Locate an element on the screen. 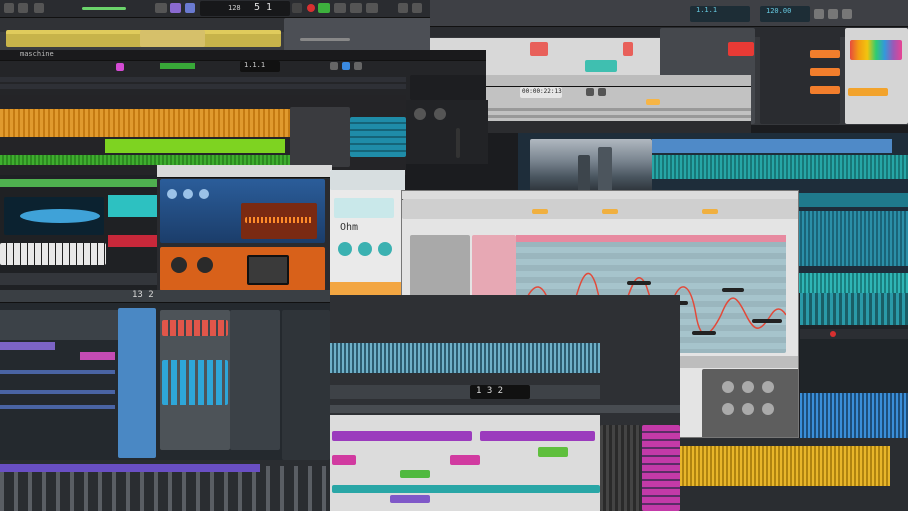  blue-waveform is located at coordinates (854, 416).